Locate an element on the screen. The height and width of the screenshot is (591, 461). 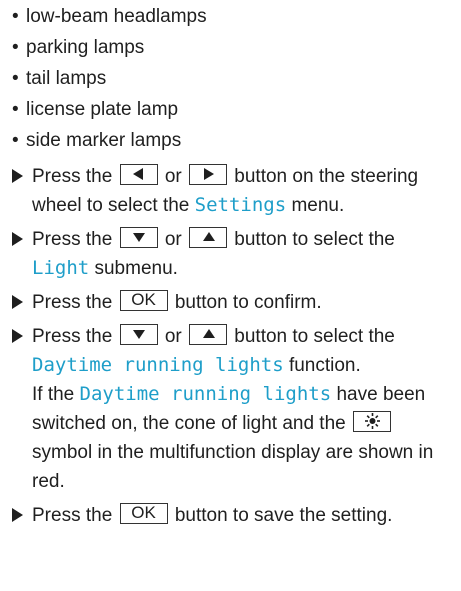
list-item-text: parking lamps is located at coordinates (85, 47).